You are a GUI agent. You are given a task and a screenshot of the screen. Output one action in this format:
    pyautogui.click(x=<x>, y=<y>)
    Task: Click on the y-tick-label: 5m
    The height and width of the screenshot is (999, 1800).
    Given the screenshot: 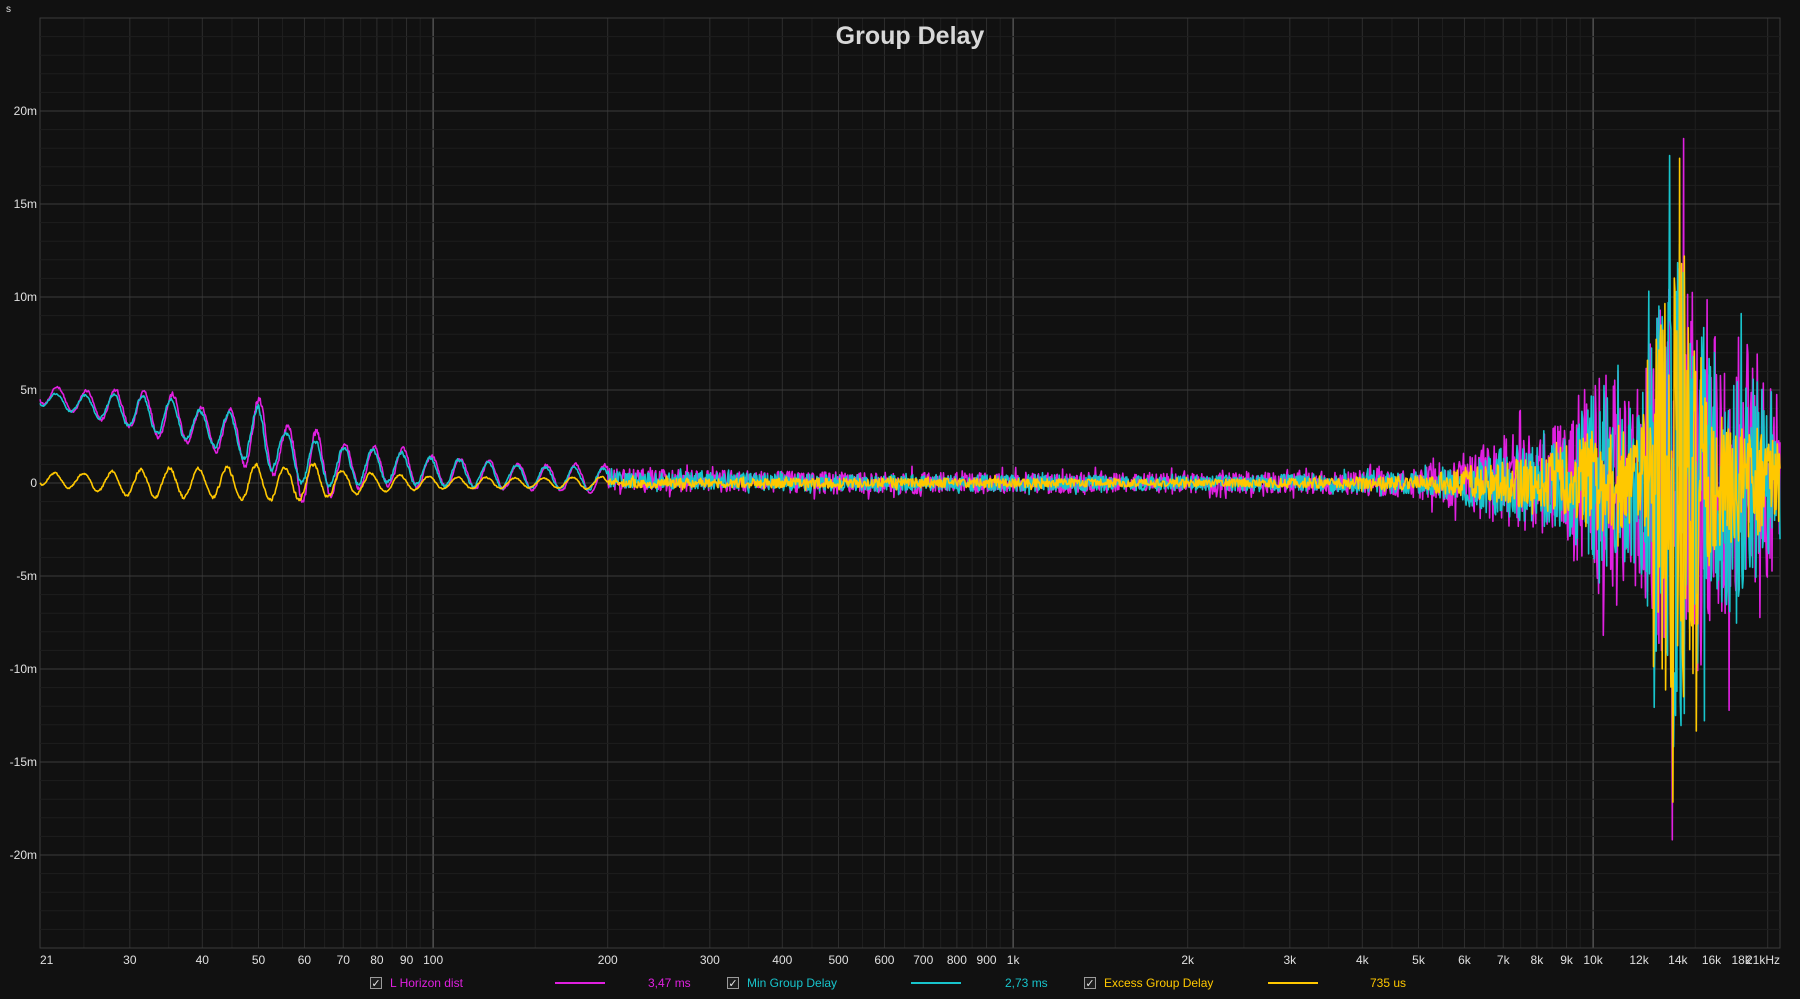 What is the action you would take?
    pyautogui.click(x=28, y=390)
    